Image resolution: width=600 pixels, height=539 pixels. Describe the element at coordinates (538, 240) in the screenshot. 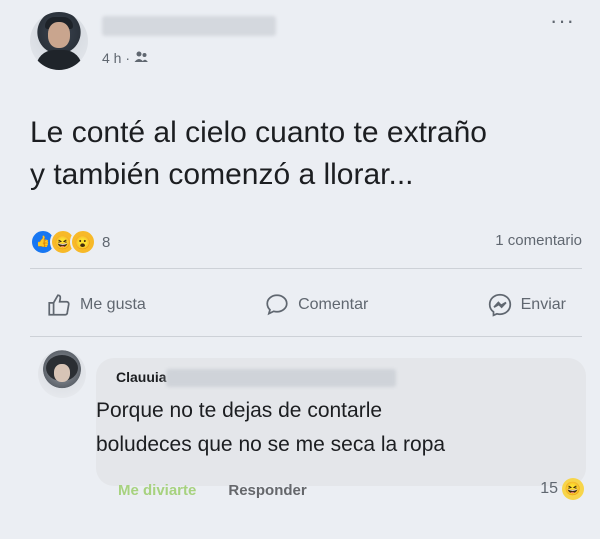

I see `comment-count-link: 1 comentario` at that location.